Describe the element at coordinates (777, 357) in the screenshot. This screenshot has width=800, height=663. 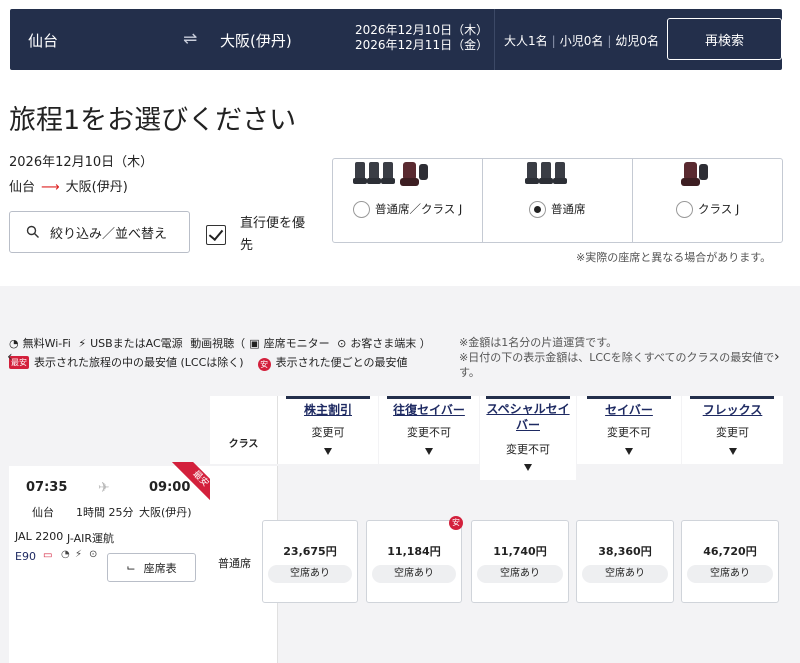
I see `chevron-right-icon: ›` at that location.